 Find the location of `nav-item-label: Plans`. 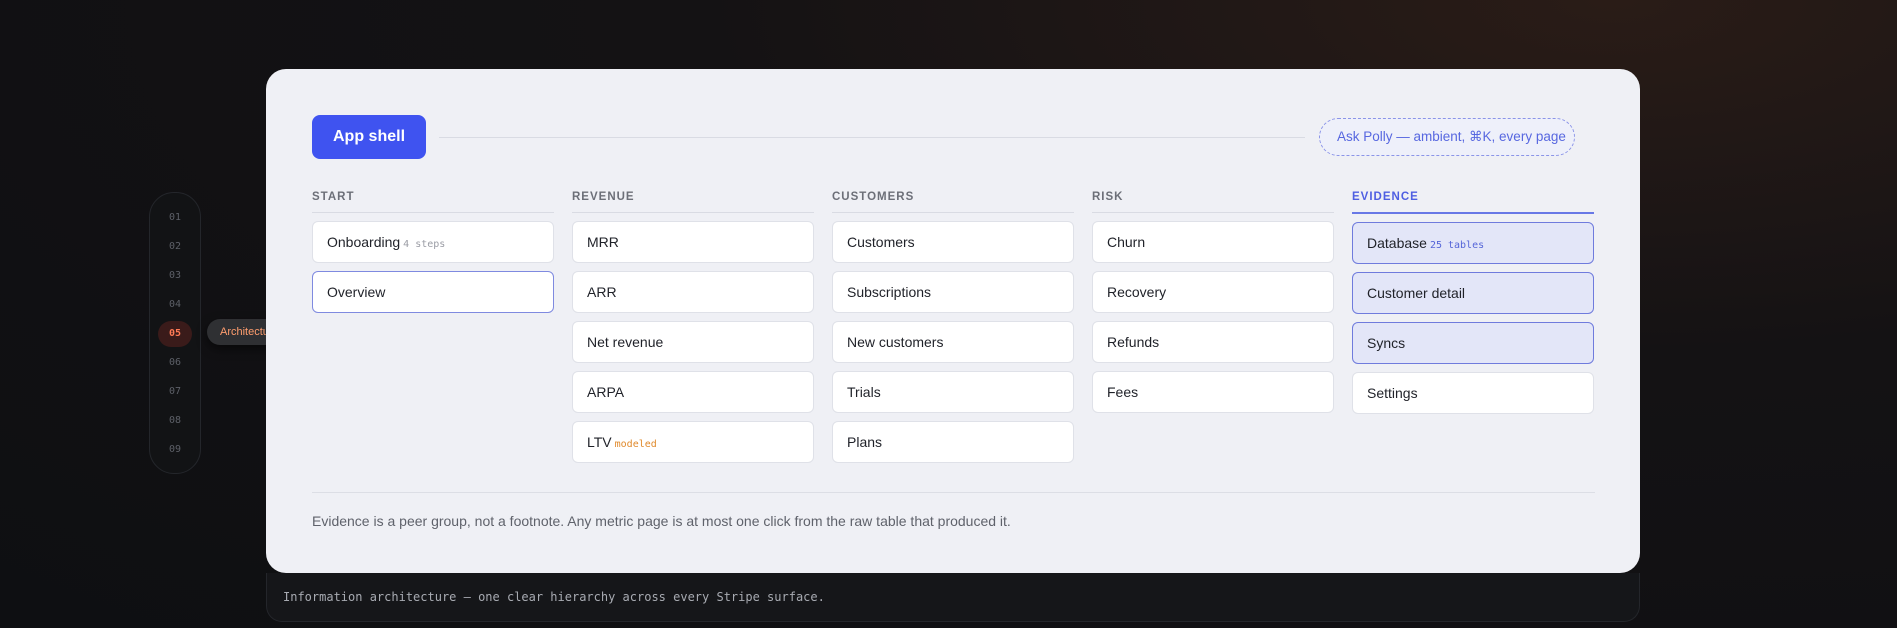

nav-item-label: Plans is located at coordinates (865, 442).